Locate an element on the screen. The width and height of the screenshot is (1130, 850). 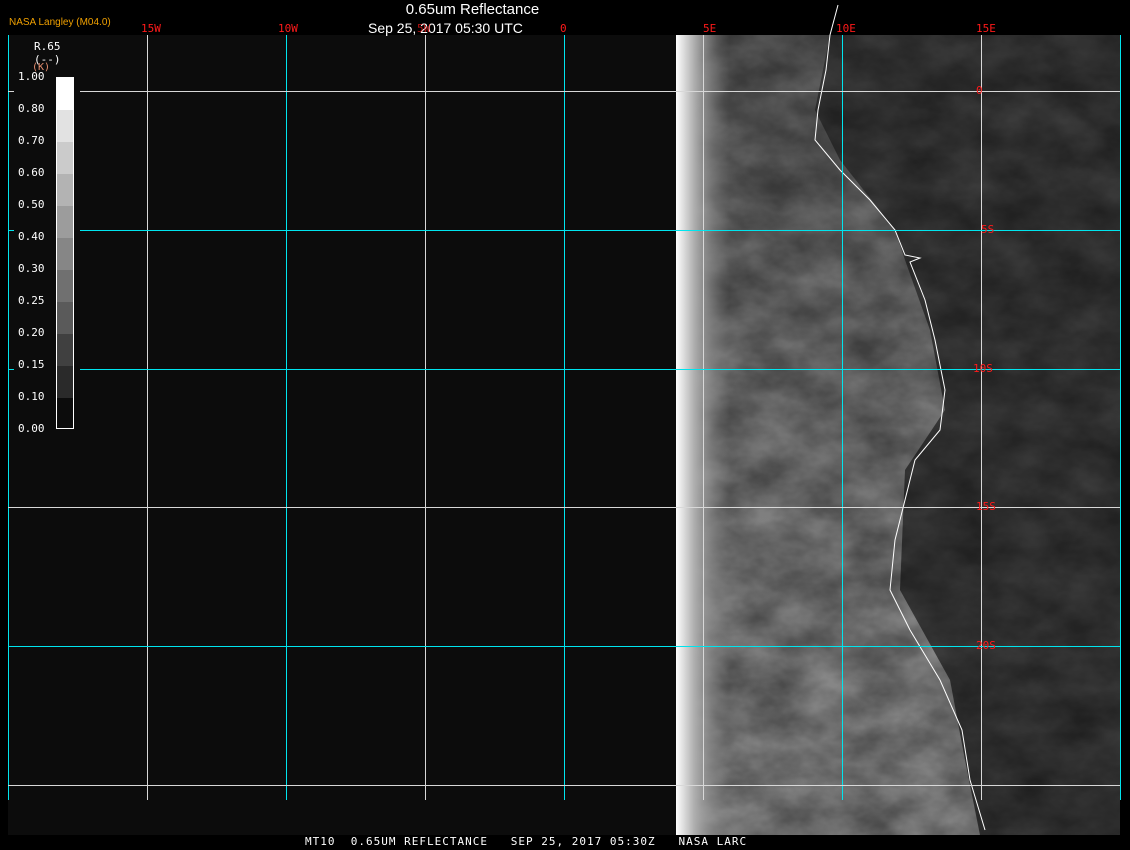
legend-color-bar is located at coordinates (65, 253).